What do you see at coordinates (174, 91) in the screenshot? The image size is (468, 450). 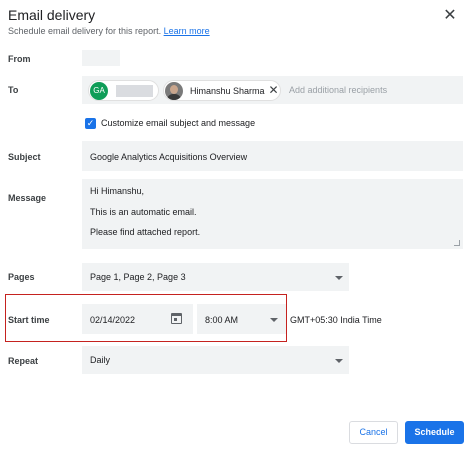 I see `avatar` at bounding box center [174, 91].